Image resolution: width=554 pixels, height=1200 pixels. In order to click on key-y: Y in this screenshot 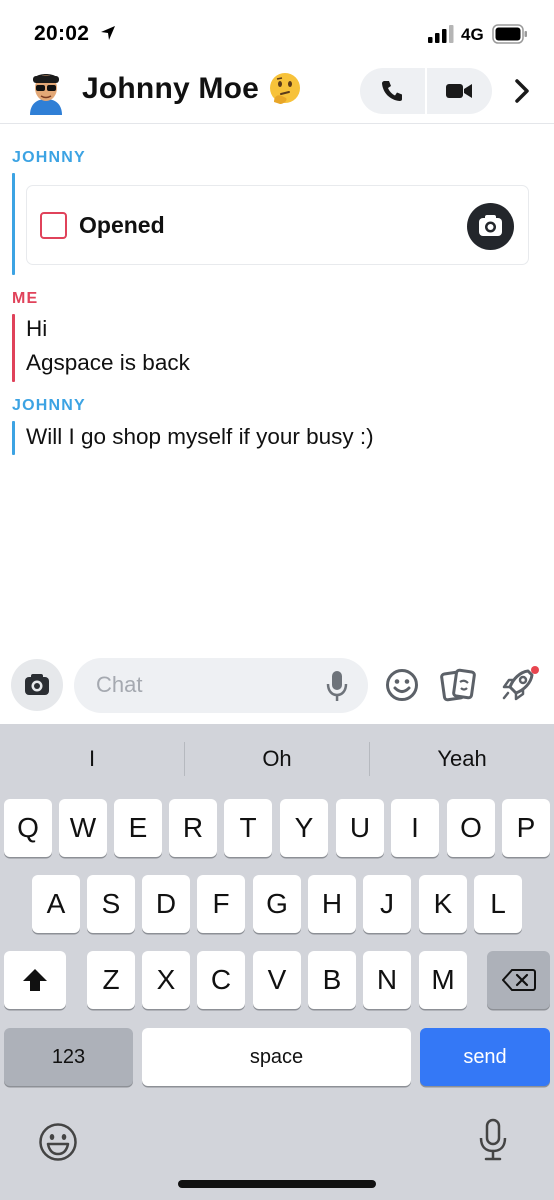, I will do `click(304, 828)`.